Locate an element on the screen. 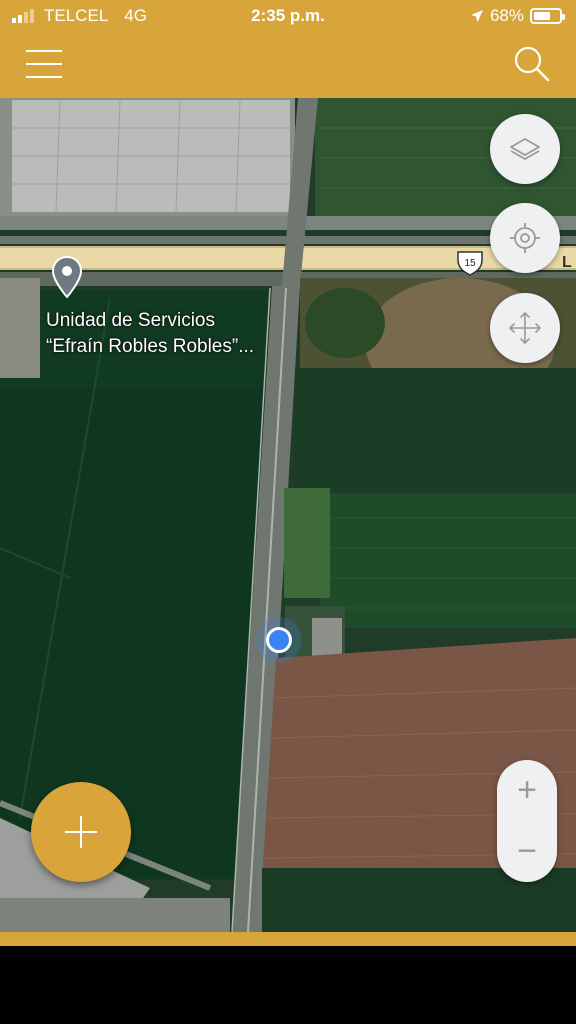 This screenshot has width=576, height=1024. app-header: TELCEL 4G 2:35 p.m. 68% is located at coordinates (288, 49).